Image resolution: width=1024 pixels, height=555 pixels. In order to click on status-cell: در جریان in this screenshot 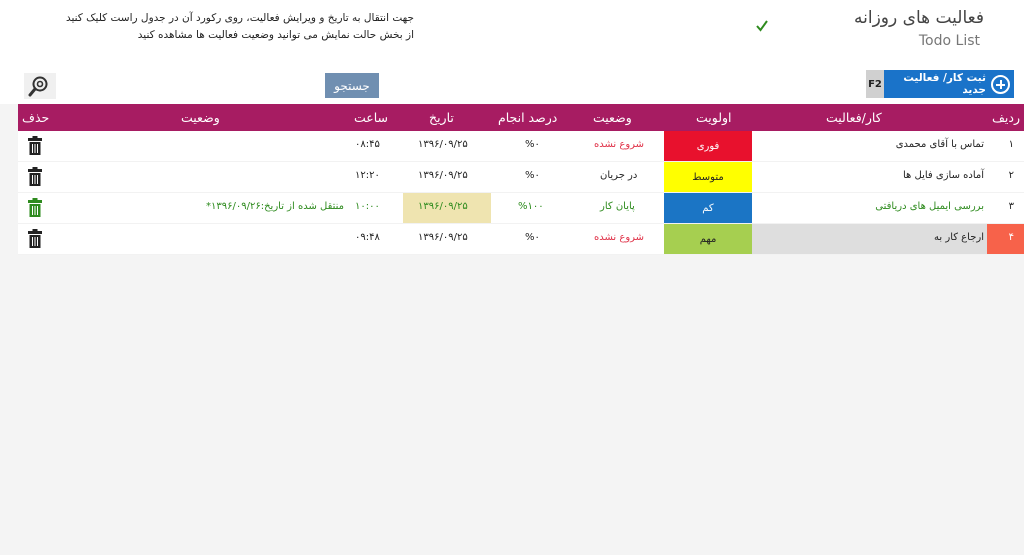, I will do `click(619, 175)`.